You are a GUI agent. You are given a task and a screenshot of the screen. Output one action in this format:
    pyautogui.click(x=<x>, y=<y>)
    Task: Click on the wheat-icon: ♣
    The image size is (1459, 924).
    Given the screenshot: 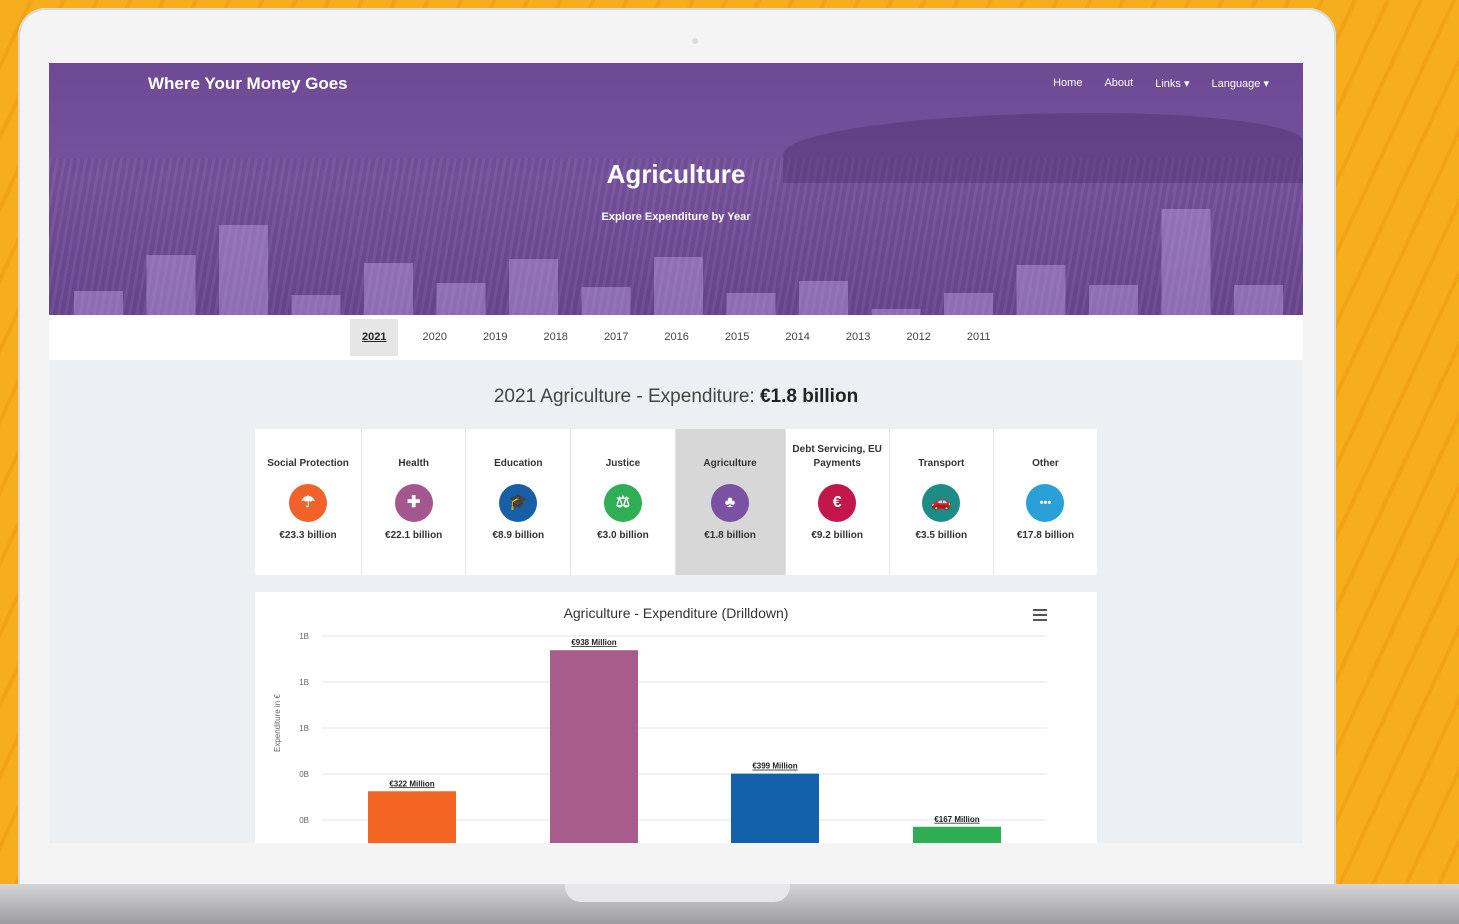 What is the action you would take?
    pyautogui.click(x=730, y=503)
    